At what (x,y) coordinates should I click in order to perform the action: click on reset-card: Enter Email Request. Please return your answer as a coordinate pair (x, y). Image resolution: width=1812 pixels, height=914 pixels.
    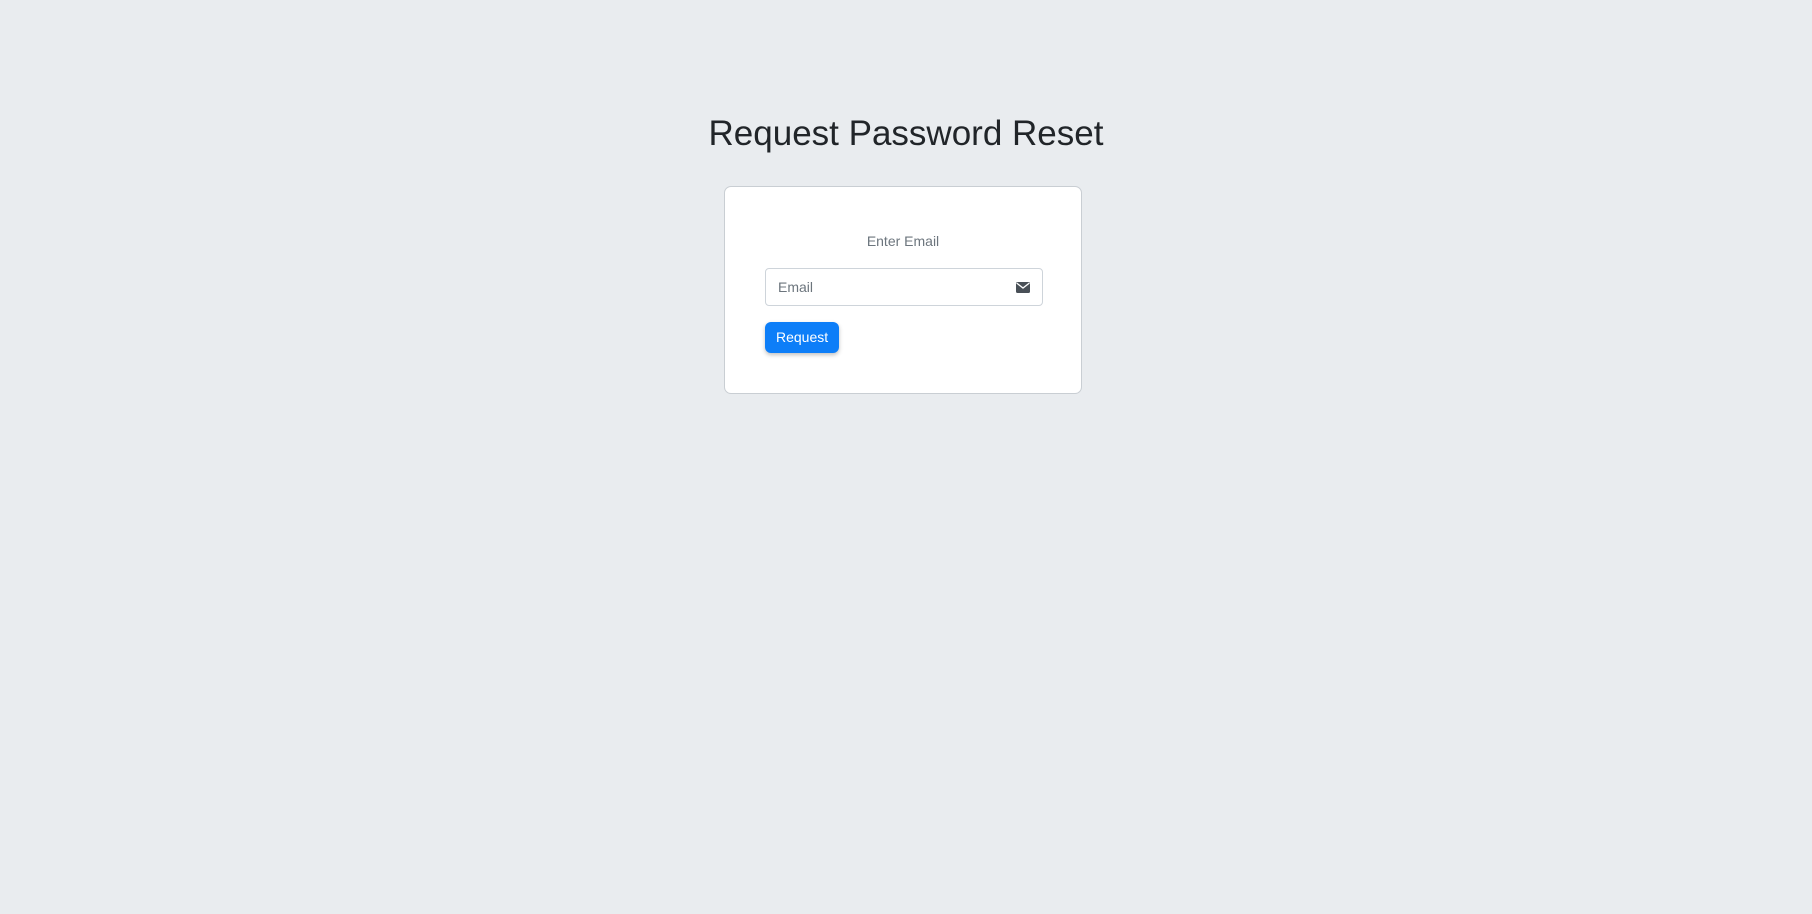
    Looking at the image, I should click on (903, 290).